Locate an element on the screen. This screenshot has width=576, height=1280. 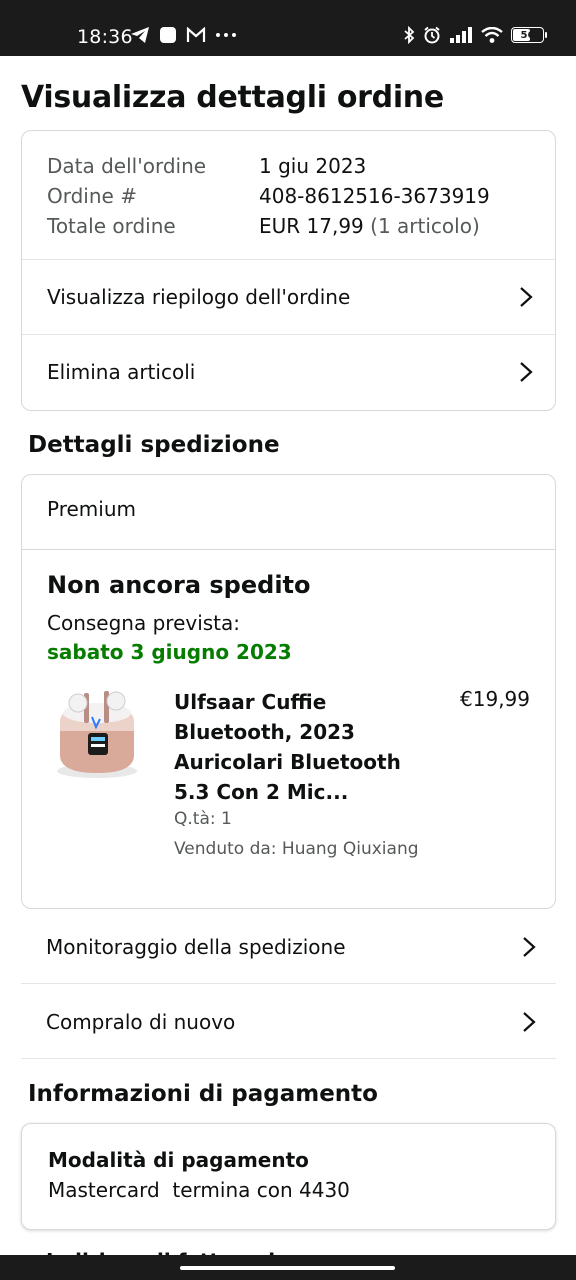
track-shipment-link: Monitoraggio della spedizione is located at coordinates (288, 947).